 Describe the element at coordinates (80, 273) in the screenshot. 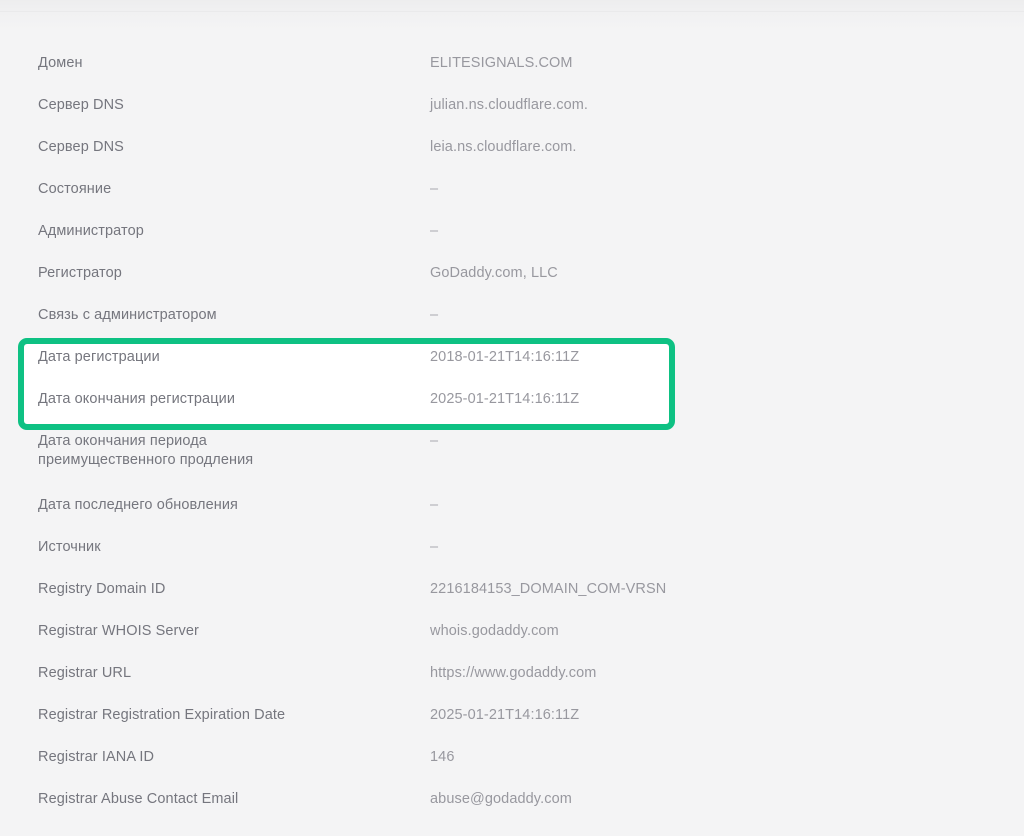

I see `row-label: Регистратор` at that location.